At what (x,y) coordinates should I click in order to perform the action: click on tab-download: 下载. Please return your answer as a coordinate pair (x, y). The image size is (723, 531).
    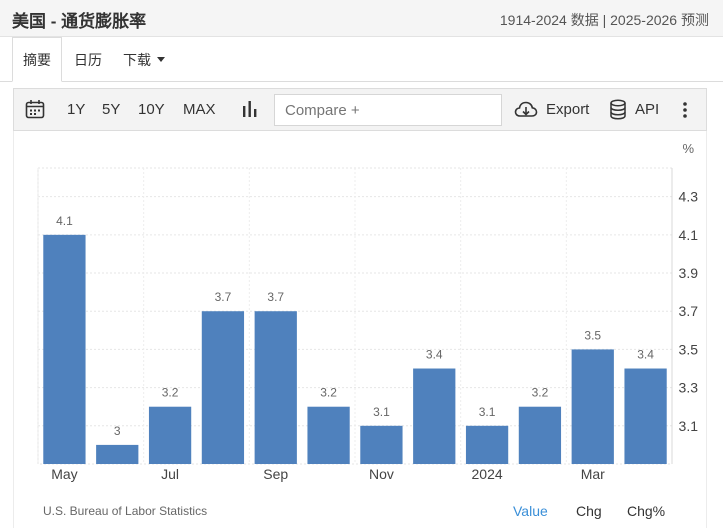
    Looking at the image, I should click on (144, 60).